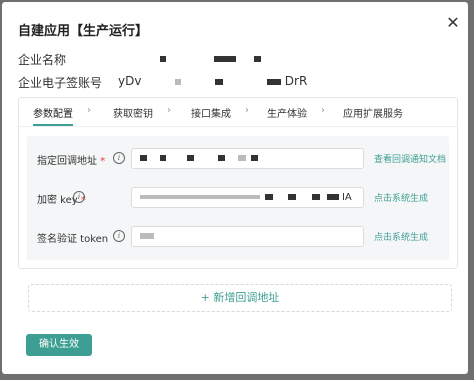 This screenshot has height=380, width=474. Describe the element at coordinates (42, 60) in the screenshot. I see `company-name-label: 企业名称` at that location.